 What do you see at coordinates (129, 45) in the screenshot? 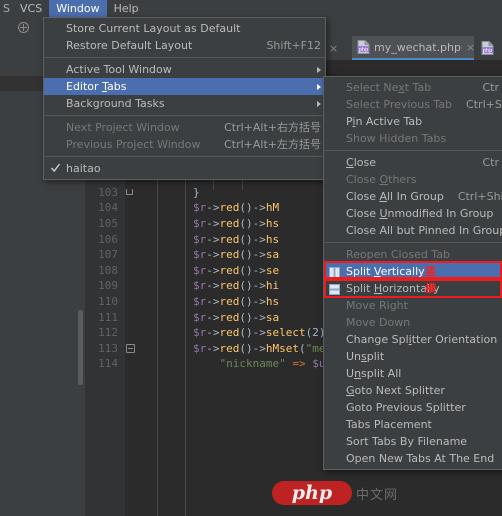
I see `menu-item-label: Restore Default Layout` at bounding box center [129, 45].